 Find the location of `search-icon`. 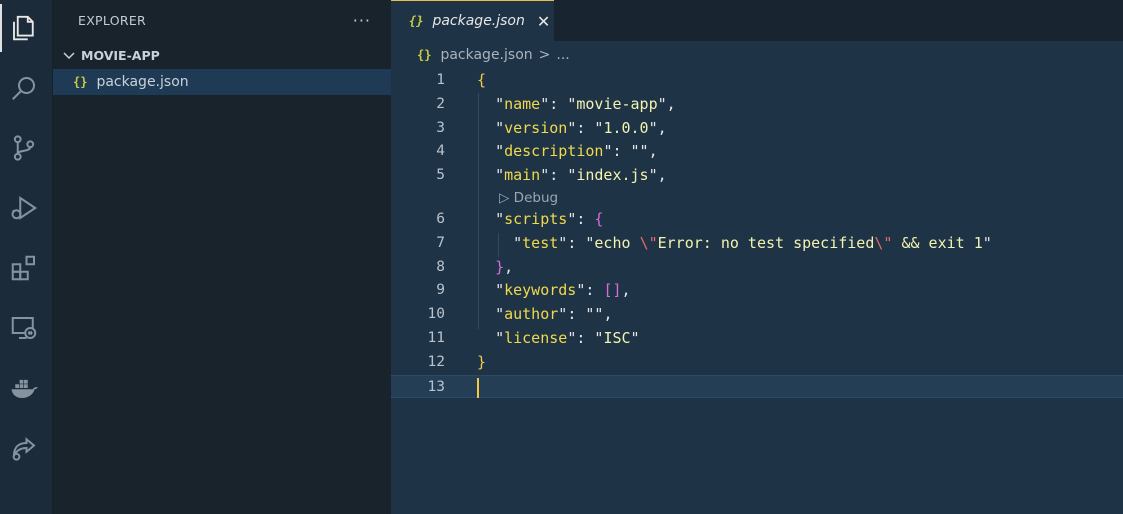

search-icon is located at coordinates (24, 88).